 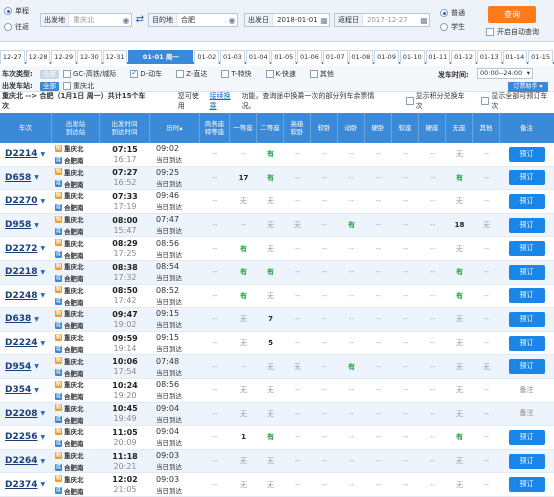 I want to click on train-number-cell: D2214 ▼, so click(x=26, y=154).